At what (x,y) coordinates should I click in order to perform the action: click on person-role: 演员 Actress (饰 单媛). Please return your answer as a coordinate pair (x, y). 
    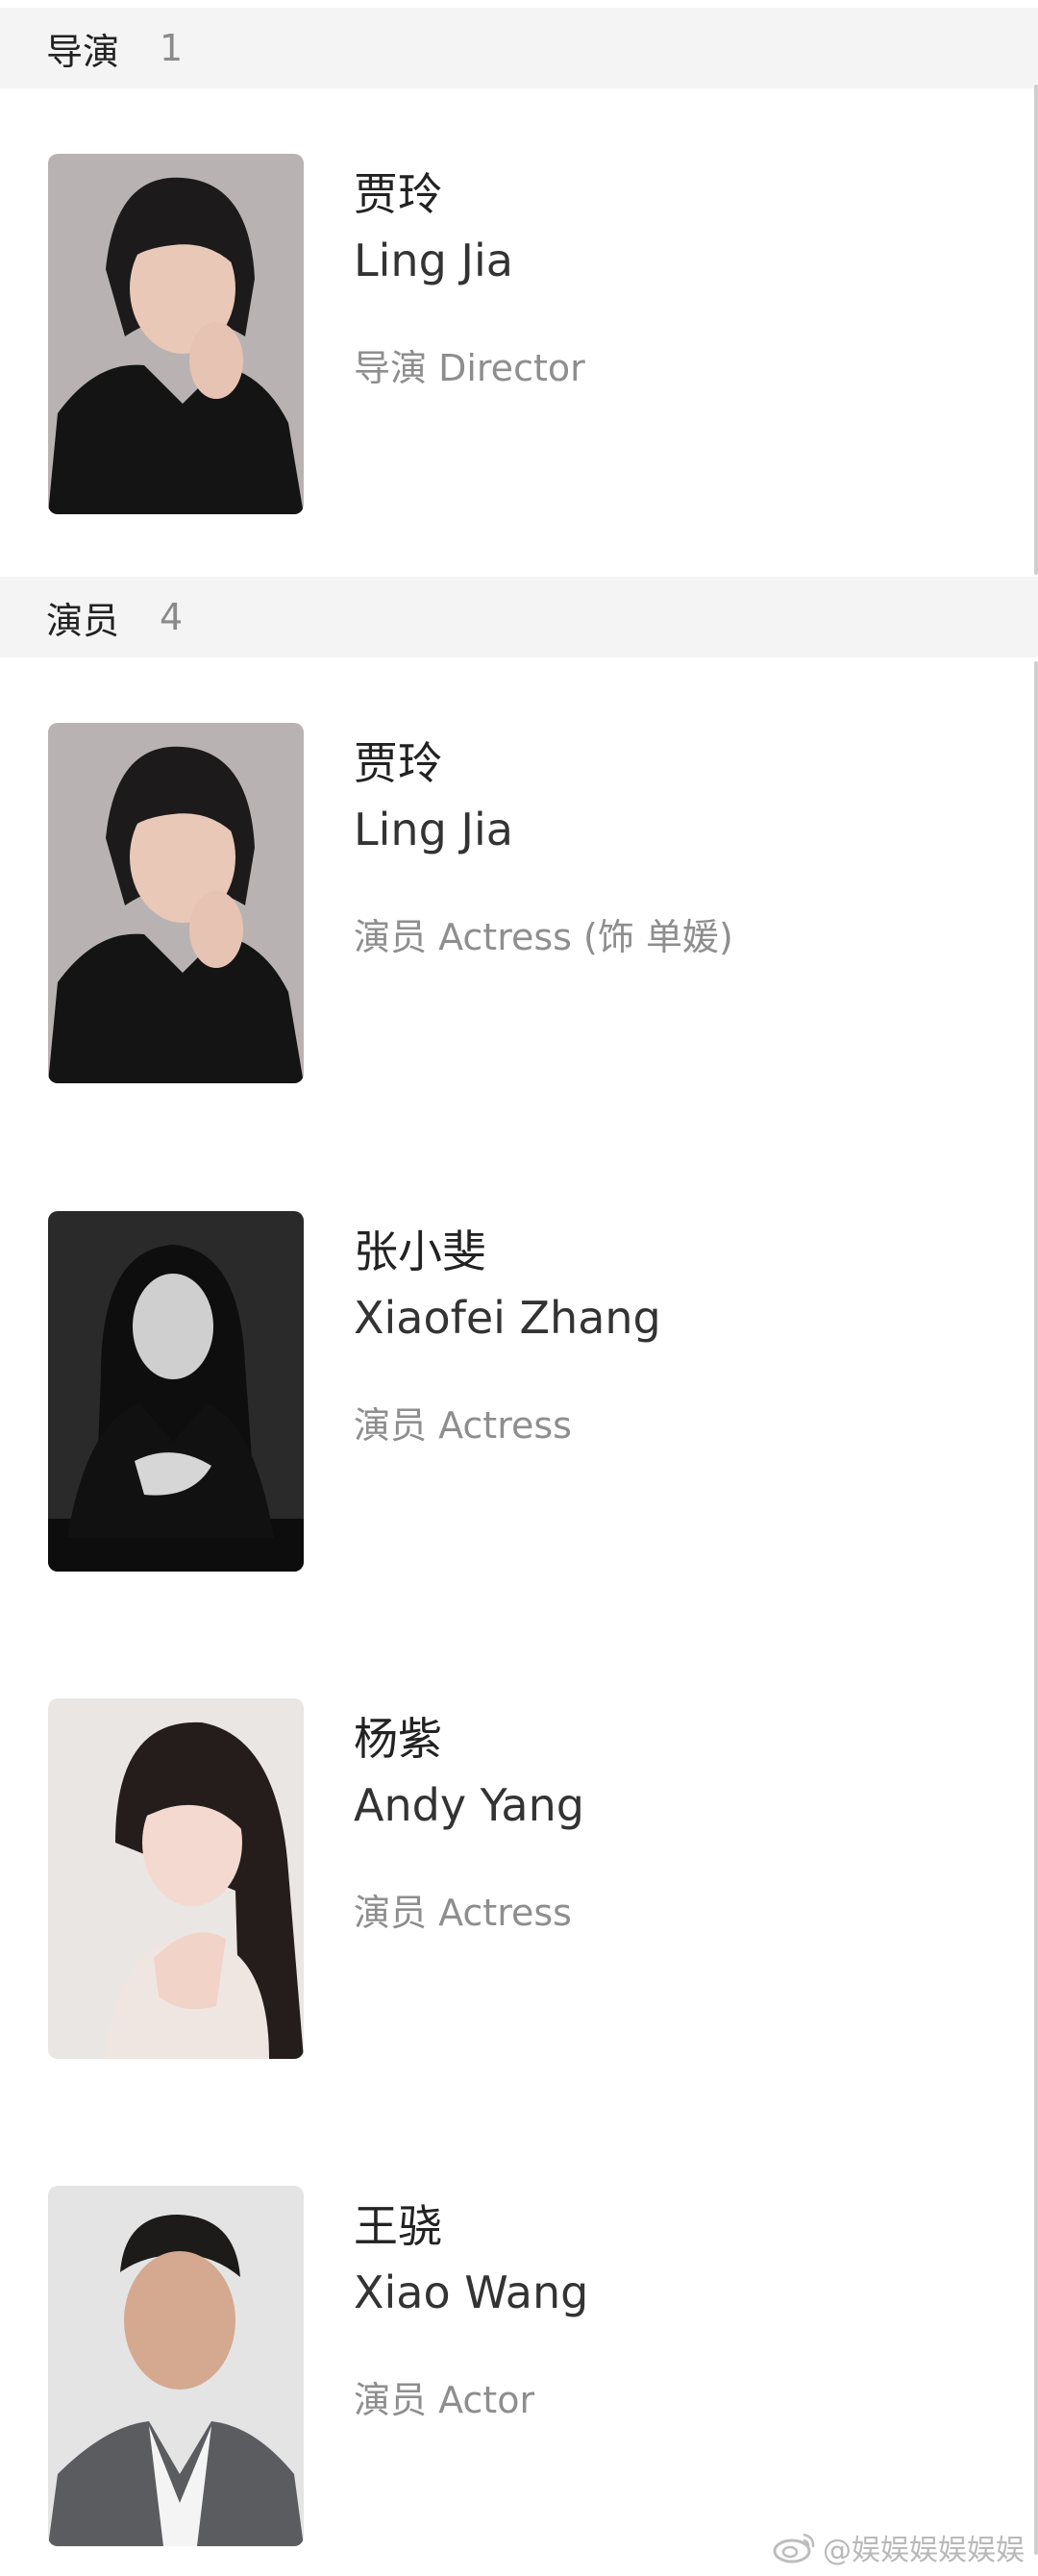
    Looking at the image, I should click on (543, 937).